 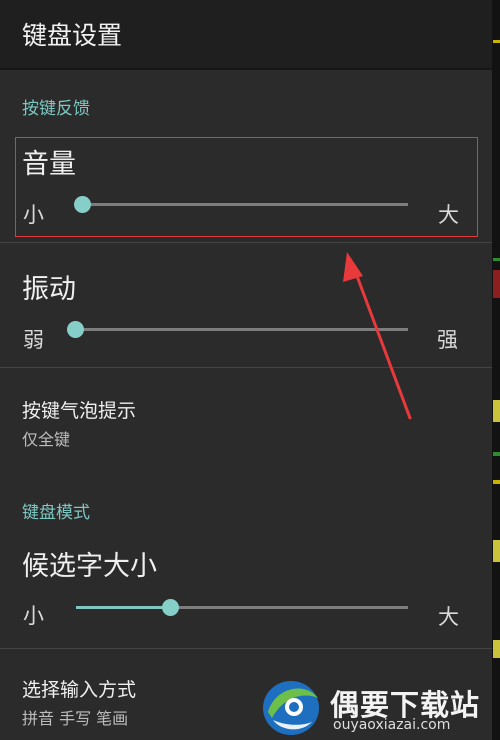 I want to click on vibration-slider-thumb, so click(x=75, y=329).